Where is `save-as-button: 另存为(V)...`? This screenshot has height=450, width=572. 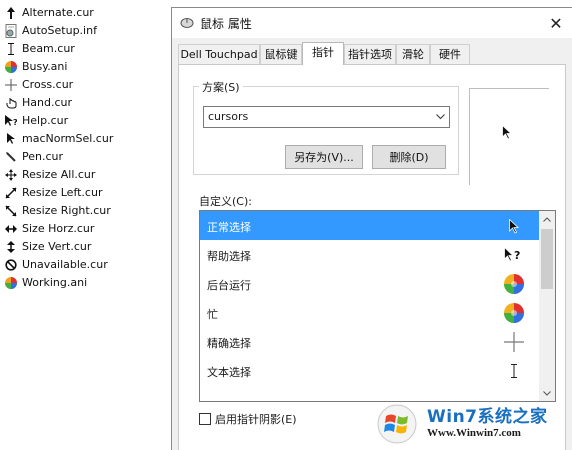
save-as-button: 另存为(V)... is located at coordinates (324, 157).